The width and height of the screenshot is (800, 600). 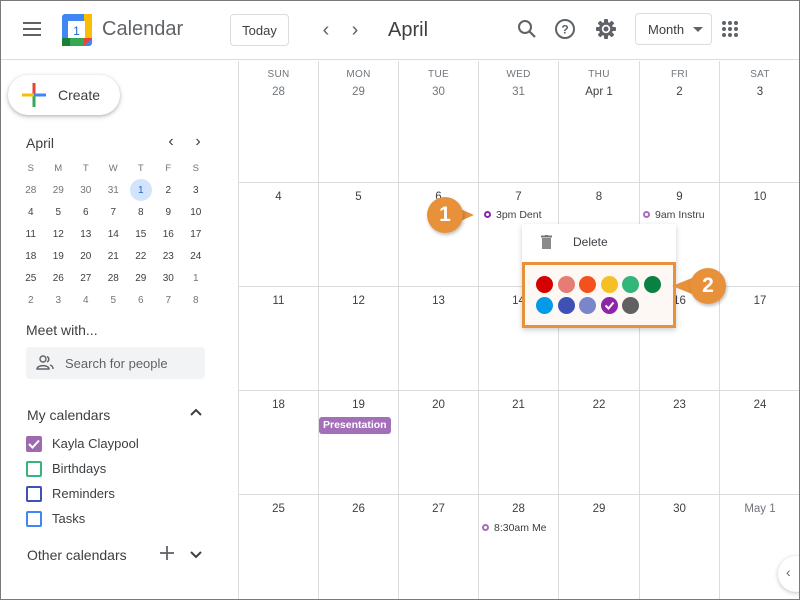 What do you see at coordinates (760, 509) in the screenshot?
I see `day-number: May 1` at bounding box center [760, 509].